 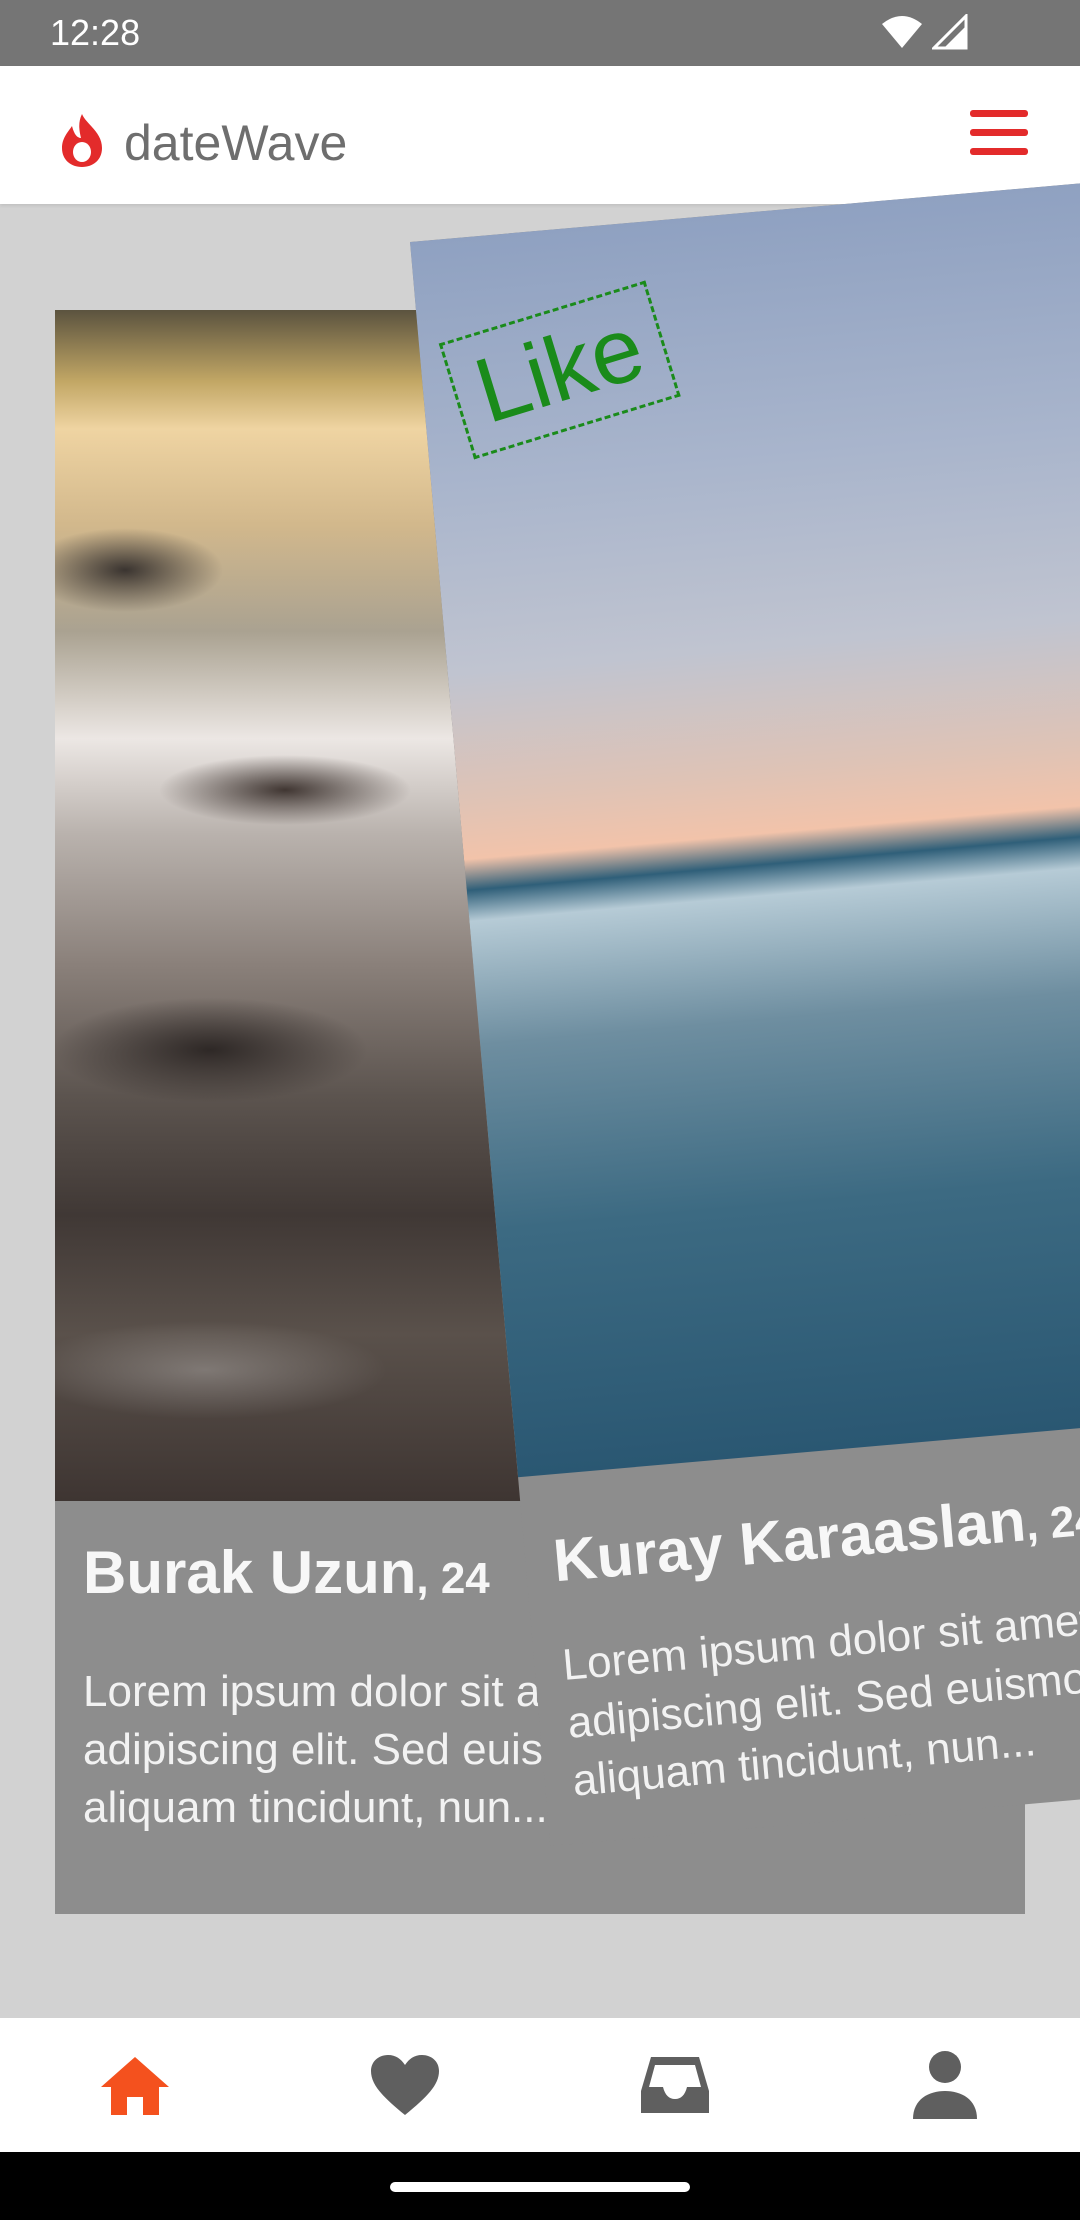 I want to click on app-title: dateWave, so click(x=236, y=143).